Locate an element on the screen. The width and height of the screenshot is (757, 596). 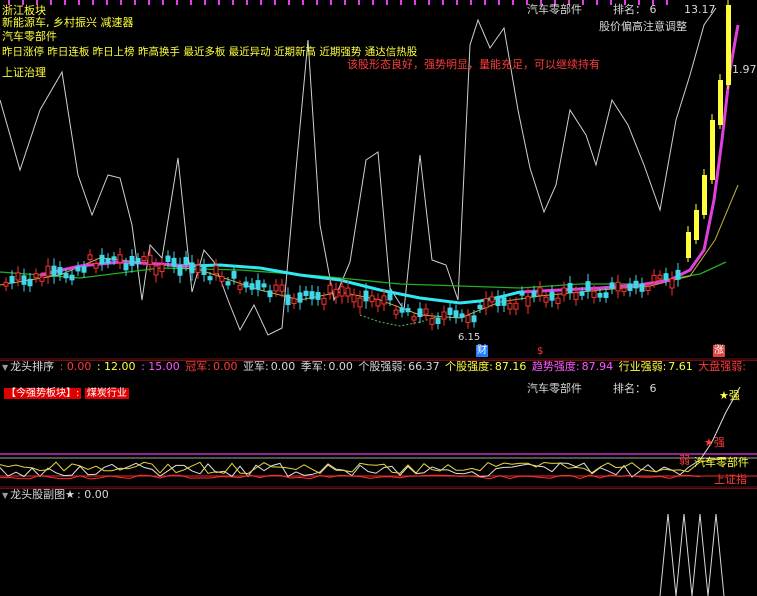
mid-rank-label: 排名： 6 is located at coordinates (635, 388).